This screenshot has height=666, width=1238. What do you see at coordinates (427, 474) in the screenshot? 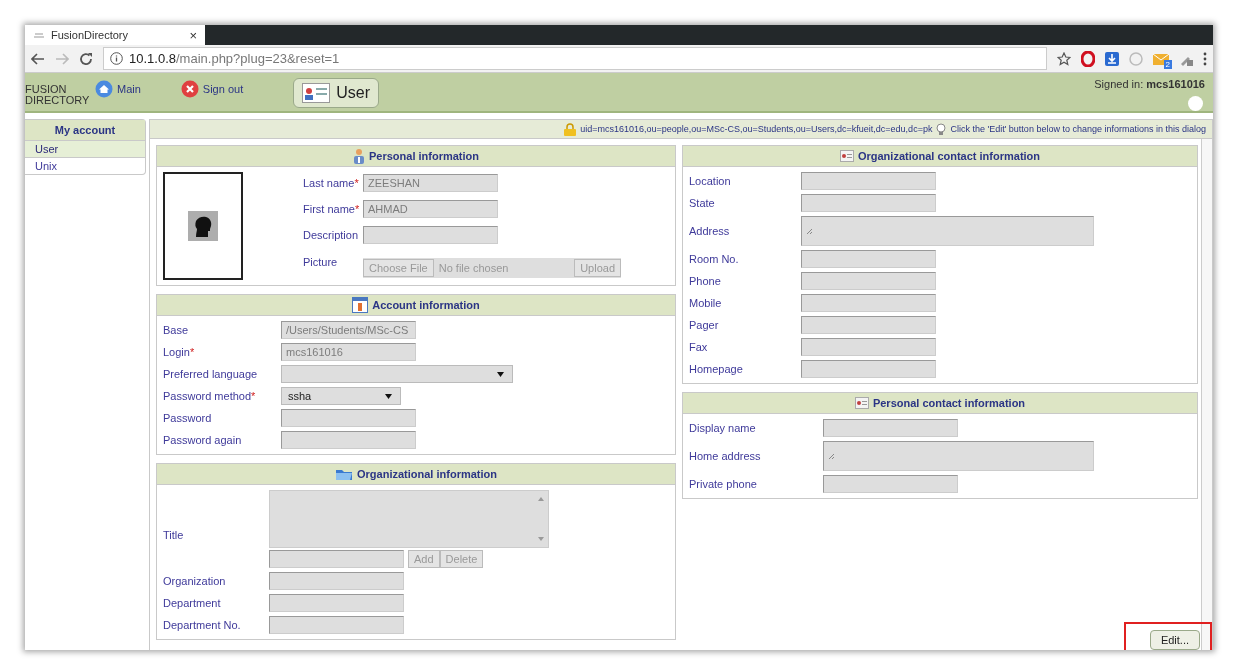
I see `section-title: Organizational information` at bounding box center [427, 474].